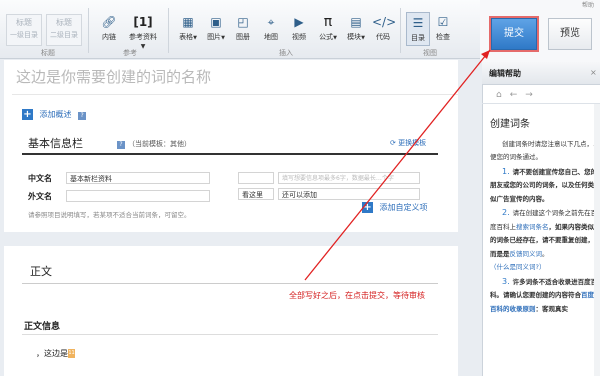 Image resolution: width=600 pixels, height=376 pixels. I want to click on help-item-text: 。, so click(545, 253).